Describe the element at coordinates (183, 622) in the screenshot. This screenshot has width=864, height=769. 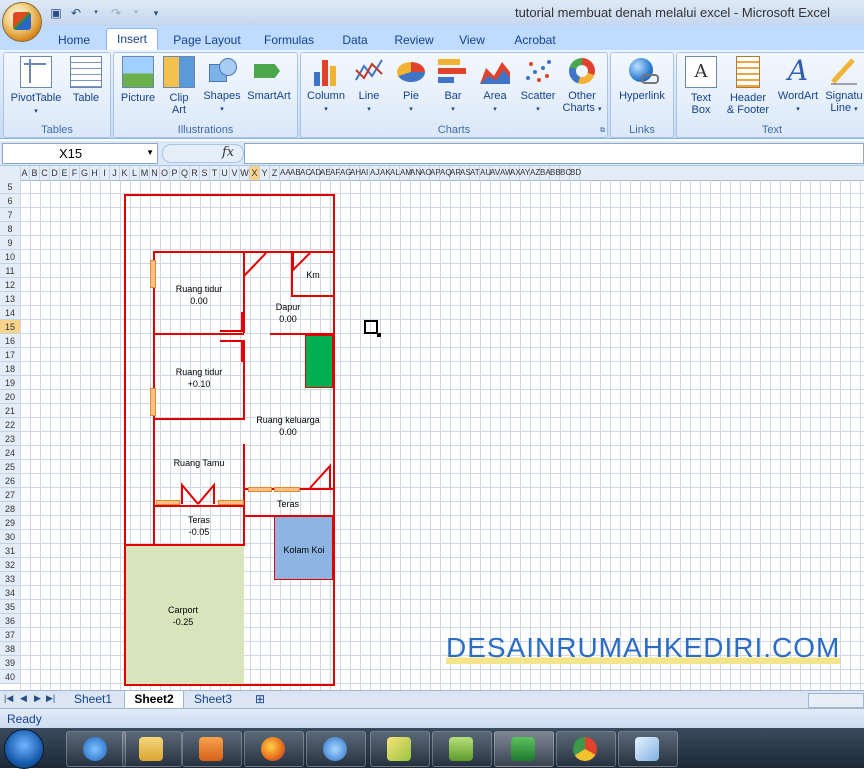
I see `room-level: -0.25` at that location.